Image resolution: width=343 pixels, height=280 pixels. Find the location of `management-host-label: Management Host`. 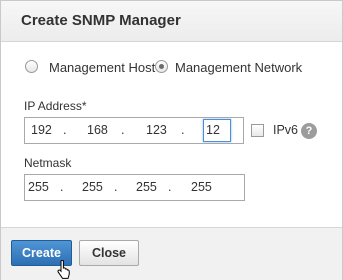

management-host-label: Management Host is located at coordinates (102, 67).